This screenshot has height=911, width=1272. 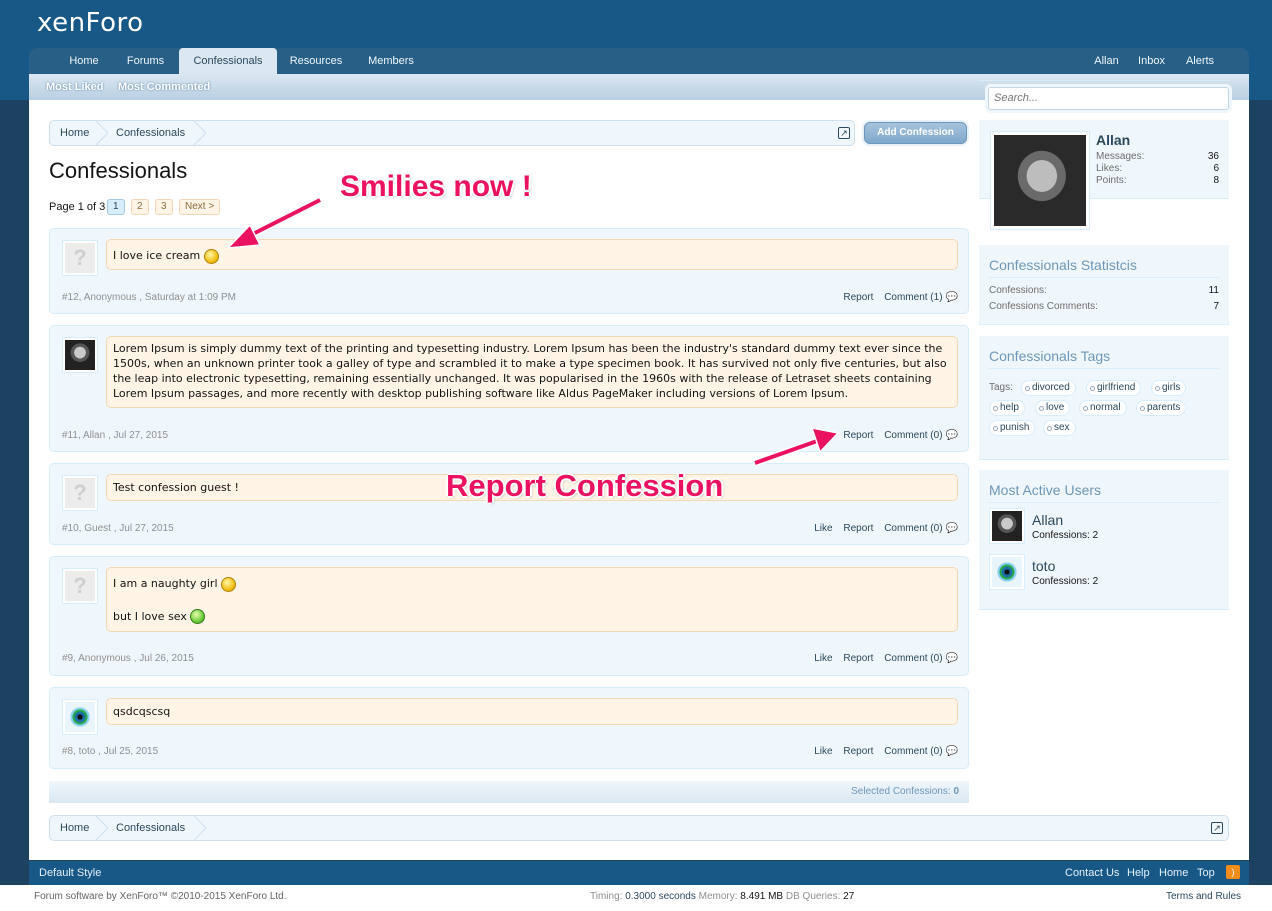 I want to click on tag-help: help, so click(x=1007, y=408).